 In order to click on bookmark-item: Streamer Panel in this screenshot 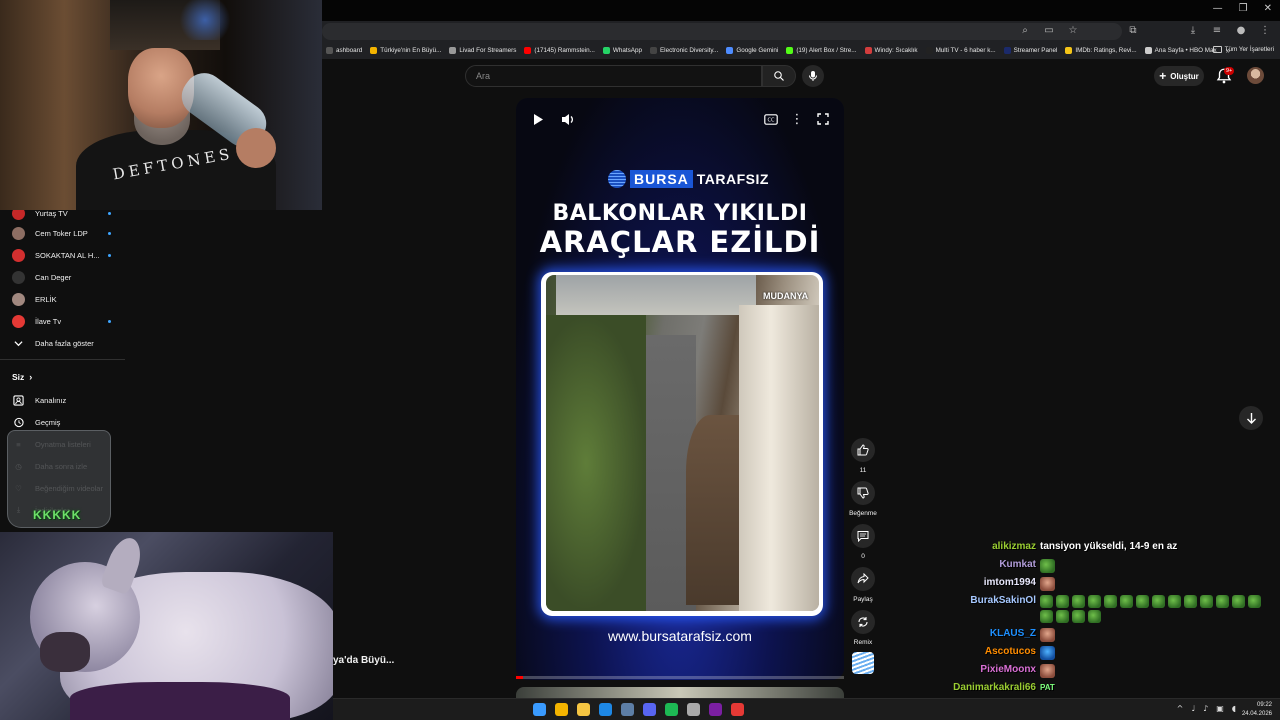, I will do `click(1031, 50)`.